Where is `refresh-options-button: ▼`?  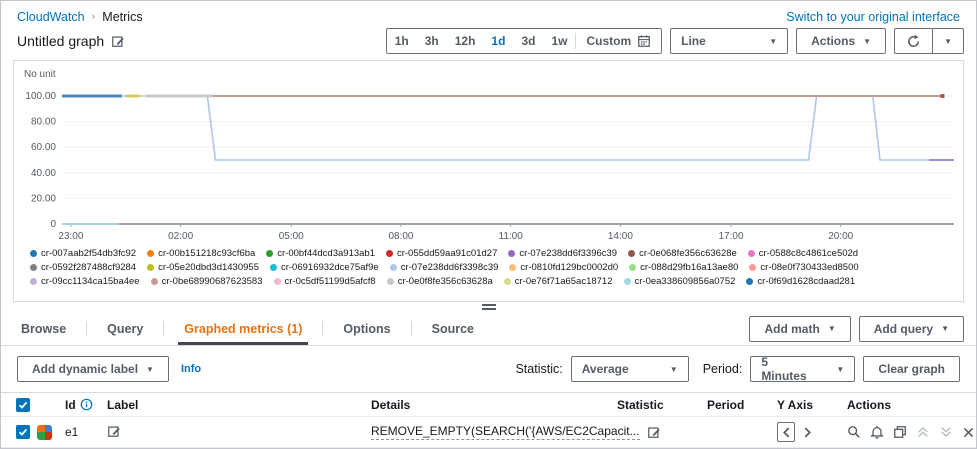 refresh-options-button: ▼ is located at coordinates (948, 41).